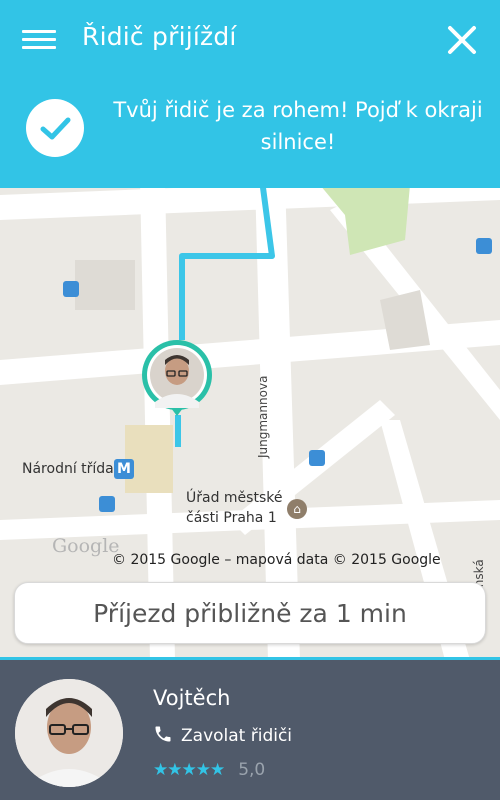 This screenshot has height=800, width=500. What do you see at coordinates (124, 469) in the screenshot?
I see `metro-icon: M` at bounding box center [124, 469].